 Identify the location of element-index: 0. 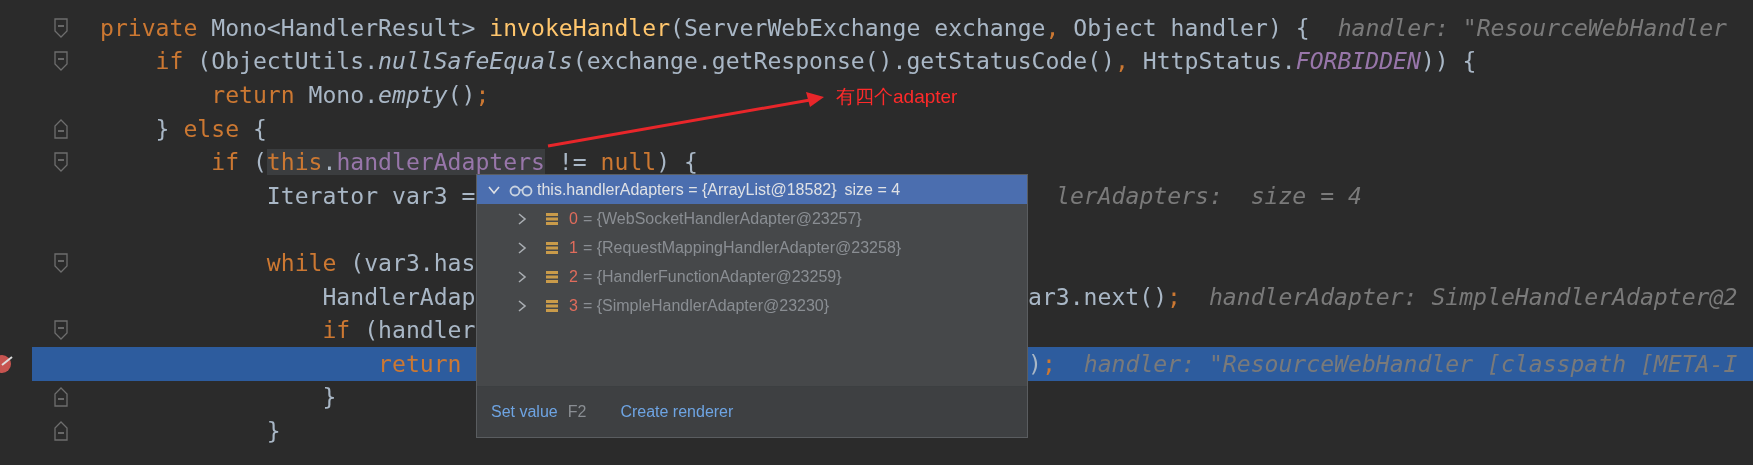
(573, 218).